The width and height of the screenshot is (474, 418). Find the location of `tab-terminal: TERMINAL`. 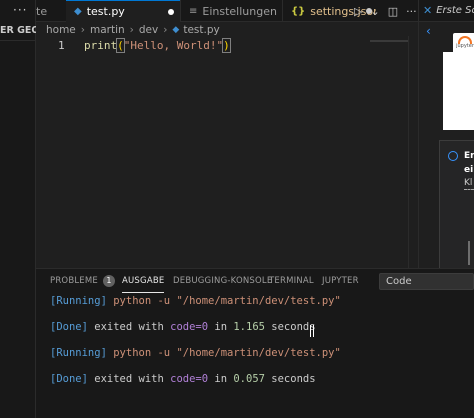

tab-terminal: TERMINAL is located at coordinates (291, 281).